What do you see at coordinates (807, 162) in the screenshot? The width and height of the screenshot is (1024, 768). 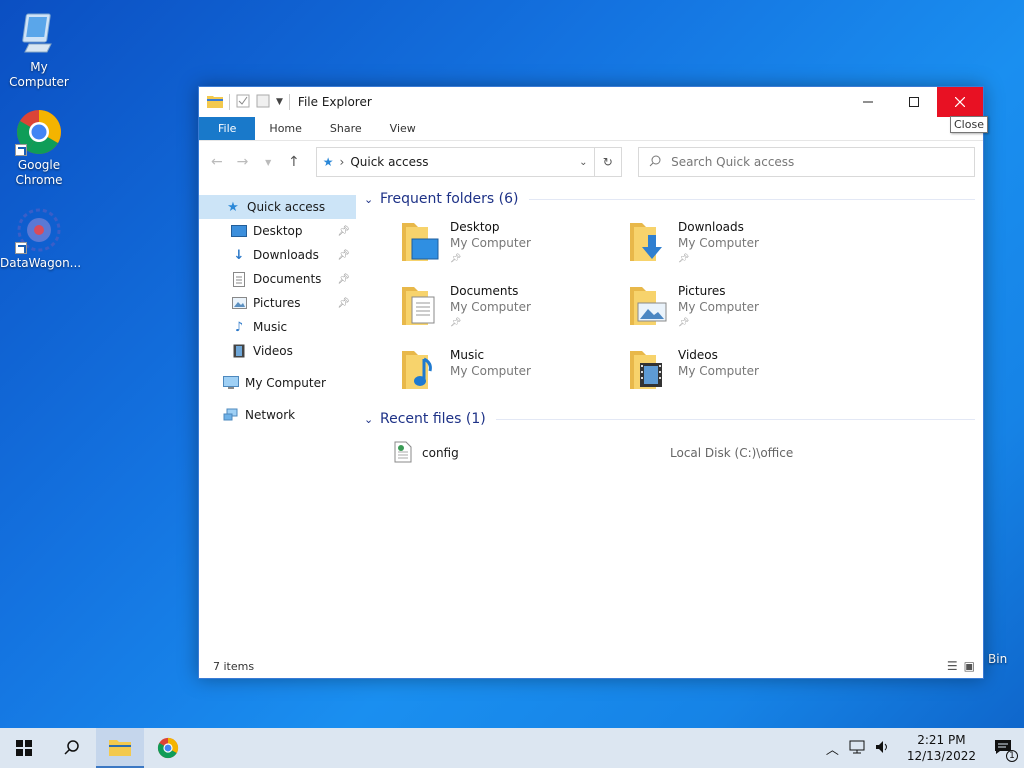 I see `search-input: Search Quick access` at bounding box center [807, 162].